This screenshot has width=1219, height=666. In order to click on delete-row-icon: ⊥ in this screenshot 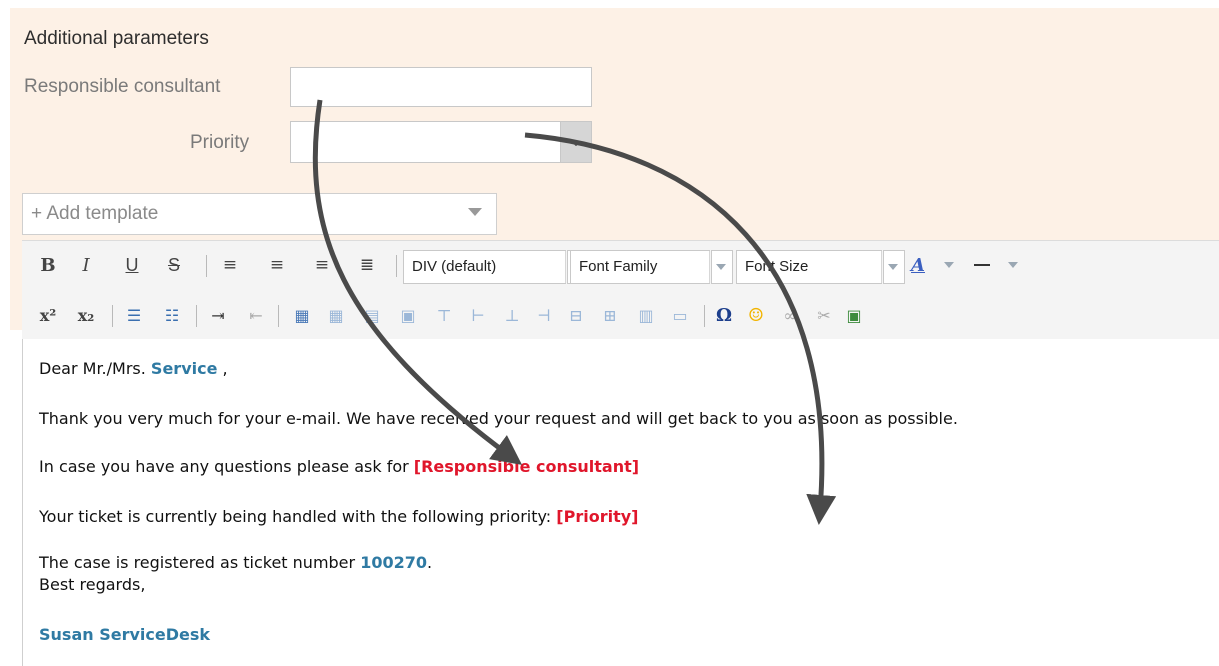, I will do `click(512, 315)`.